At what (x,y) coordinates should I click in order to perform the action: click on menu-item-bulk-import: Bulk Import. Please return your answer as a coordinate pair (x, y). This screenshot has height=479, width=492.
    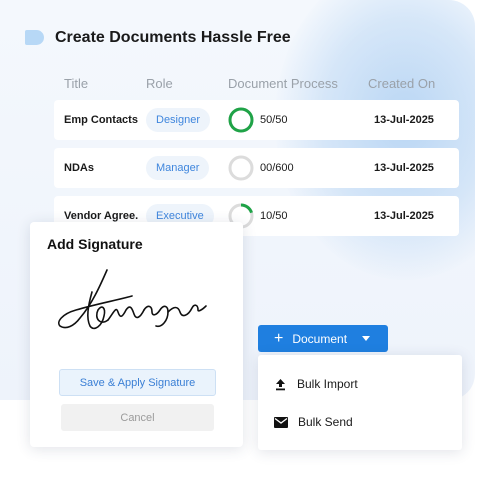
    Looking at the image, I should click on (316, 384).